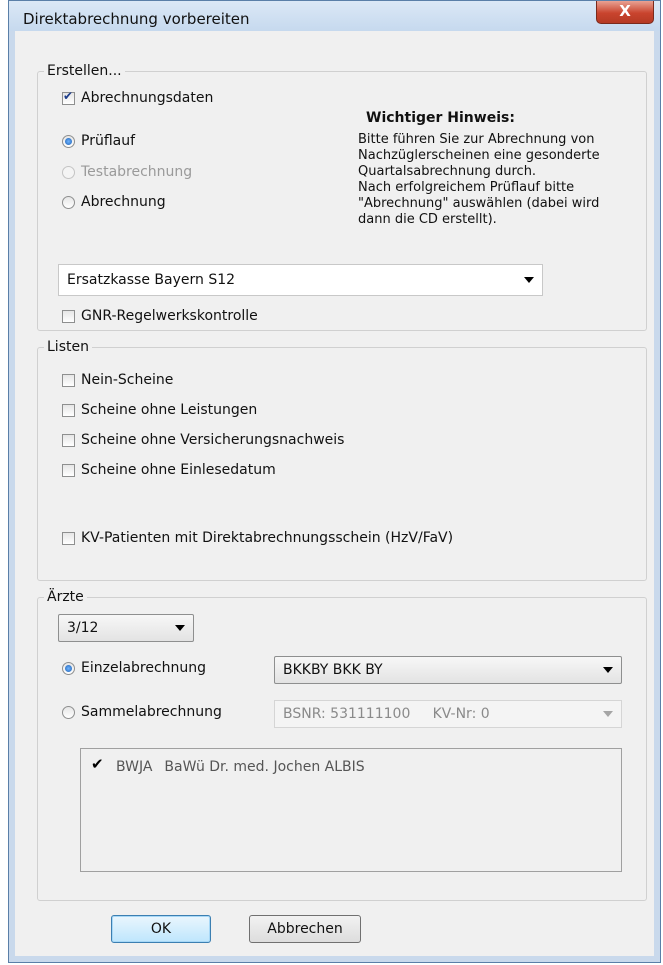 The image size is (663, 965). Describe the element at coordinates (144, 668) in the screenshot. I see `einzelabrechnung-label: Einzelabrechnung` at that location.